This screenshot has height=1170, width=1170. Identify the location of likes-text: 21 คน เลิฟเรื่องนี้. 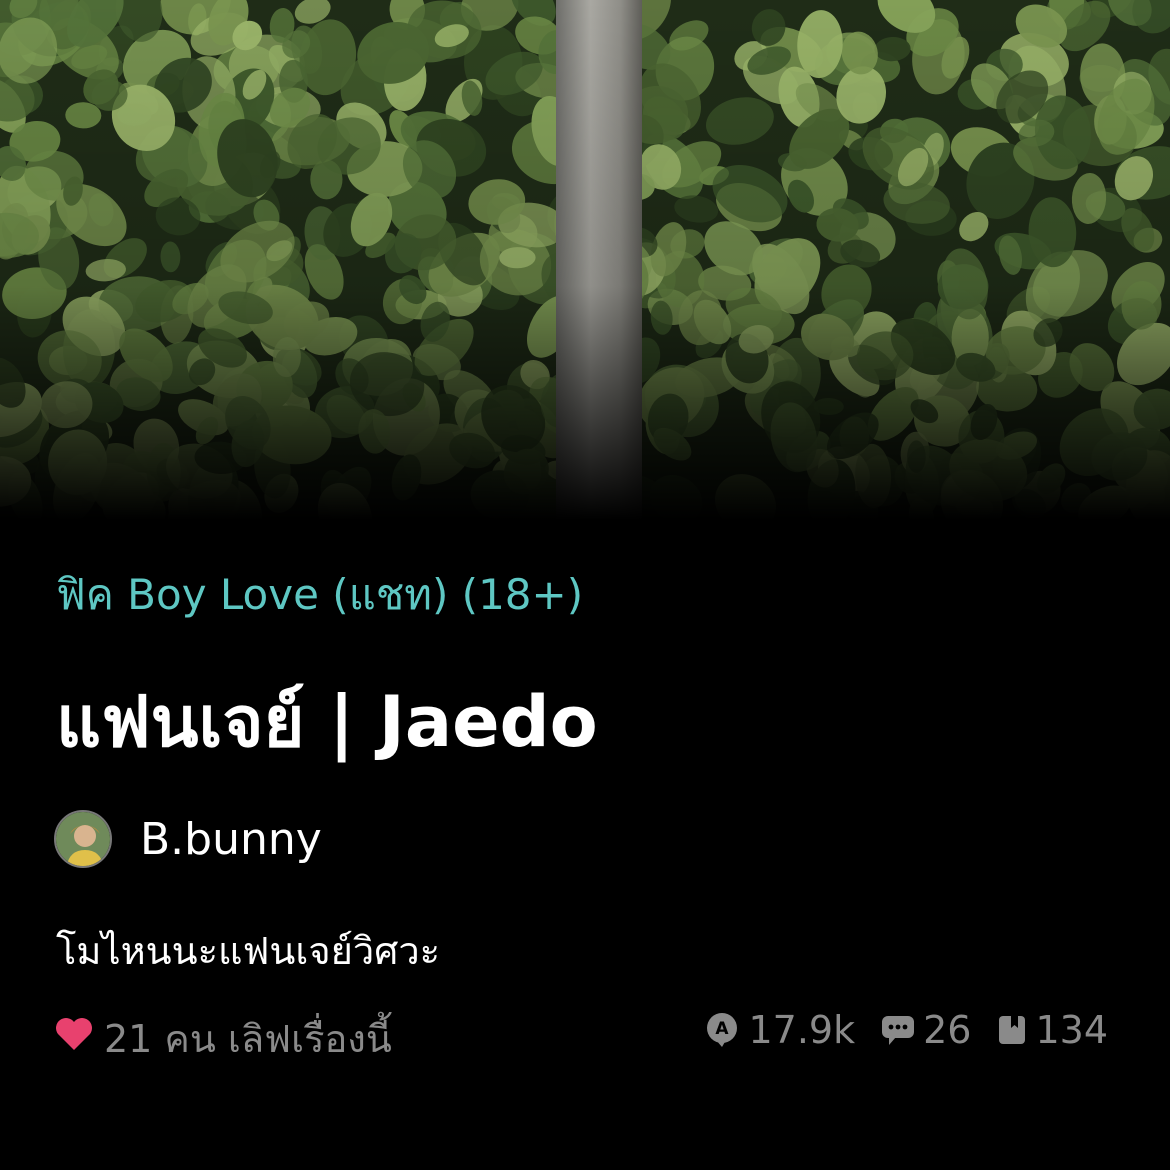
(248, 1039).